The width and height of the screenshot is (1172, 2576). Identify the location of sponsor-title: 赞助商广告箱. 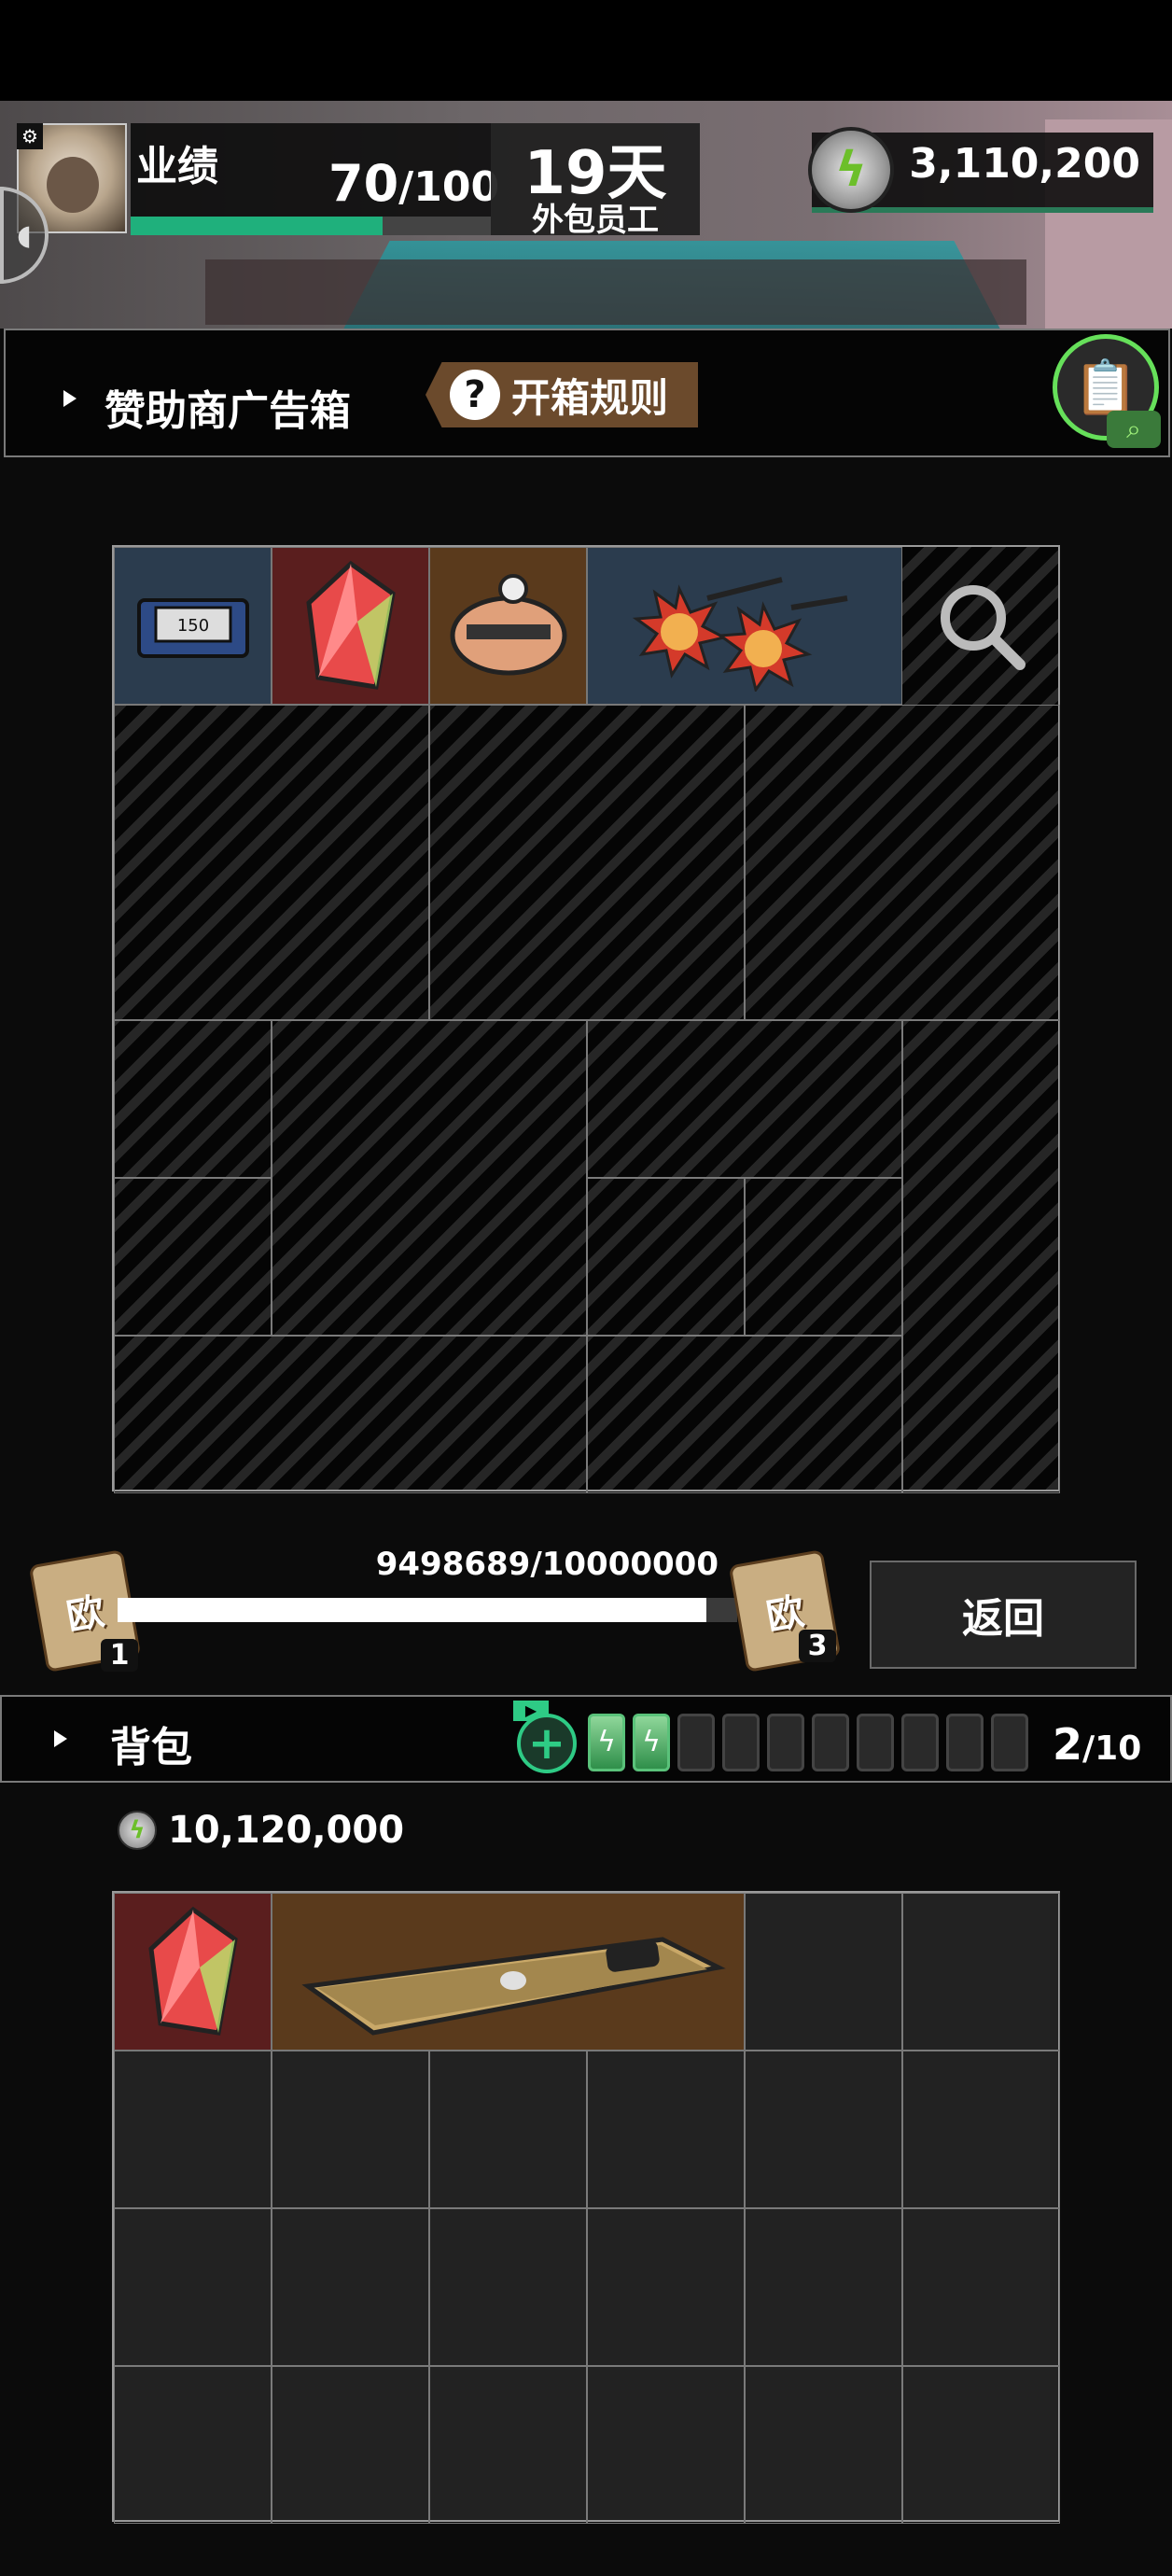
(228, 411).